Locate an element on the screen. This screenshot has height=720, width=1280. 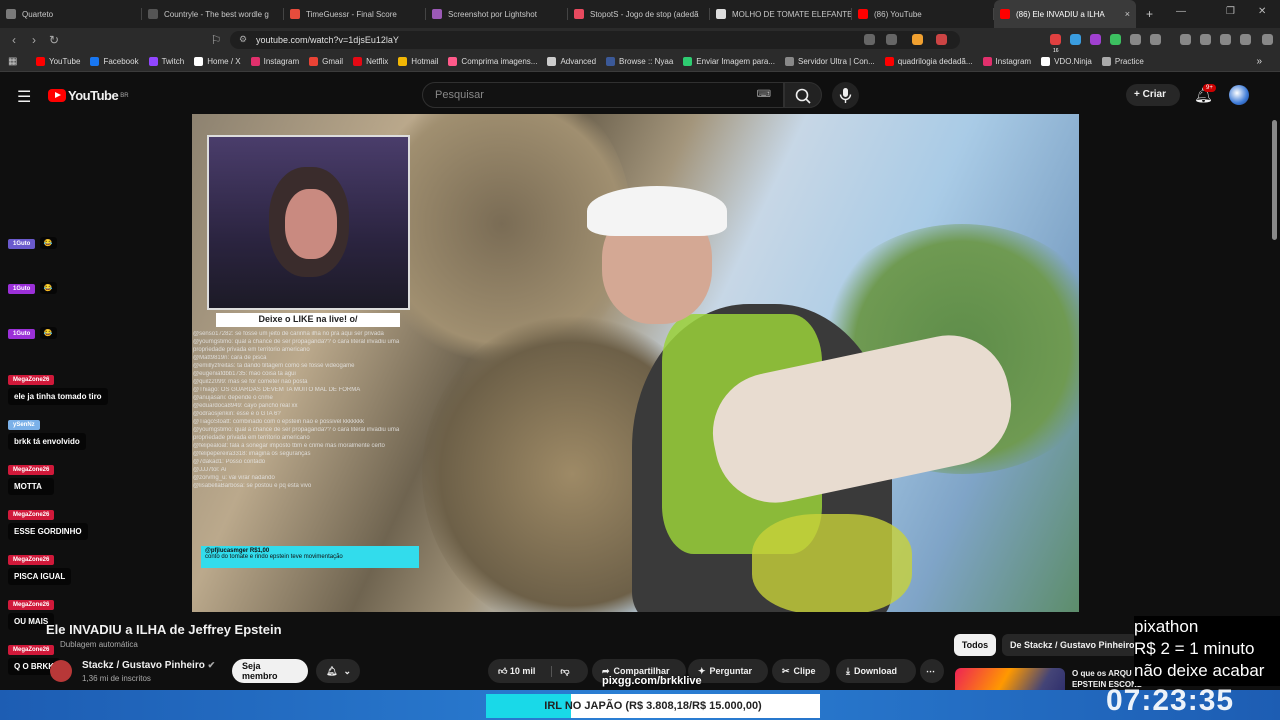
browser-tab: StopotS - Jogo de stop (adedã is located at coordinates (639, 14).